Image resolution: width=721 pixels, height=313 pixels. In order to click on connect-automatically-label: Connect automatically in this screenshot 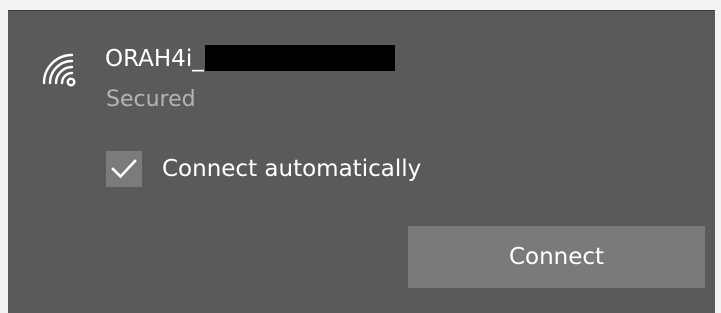, I will do `click(292, 169)`.